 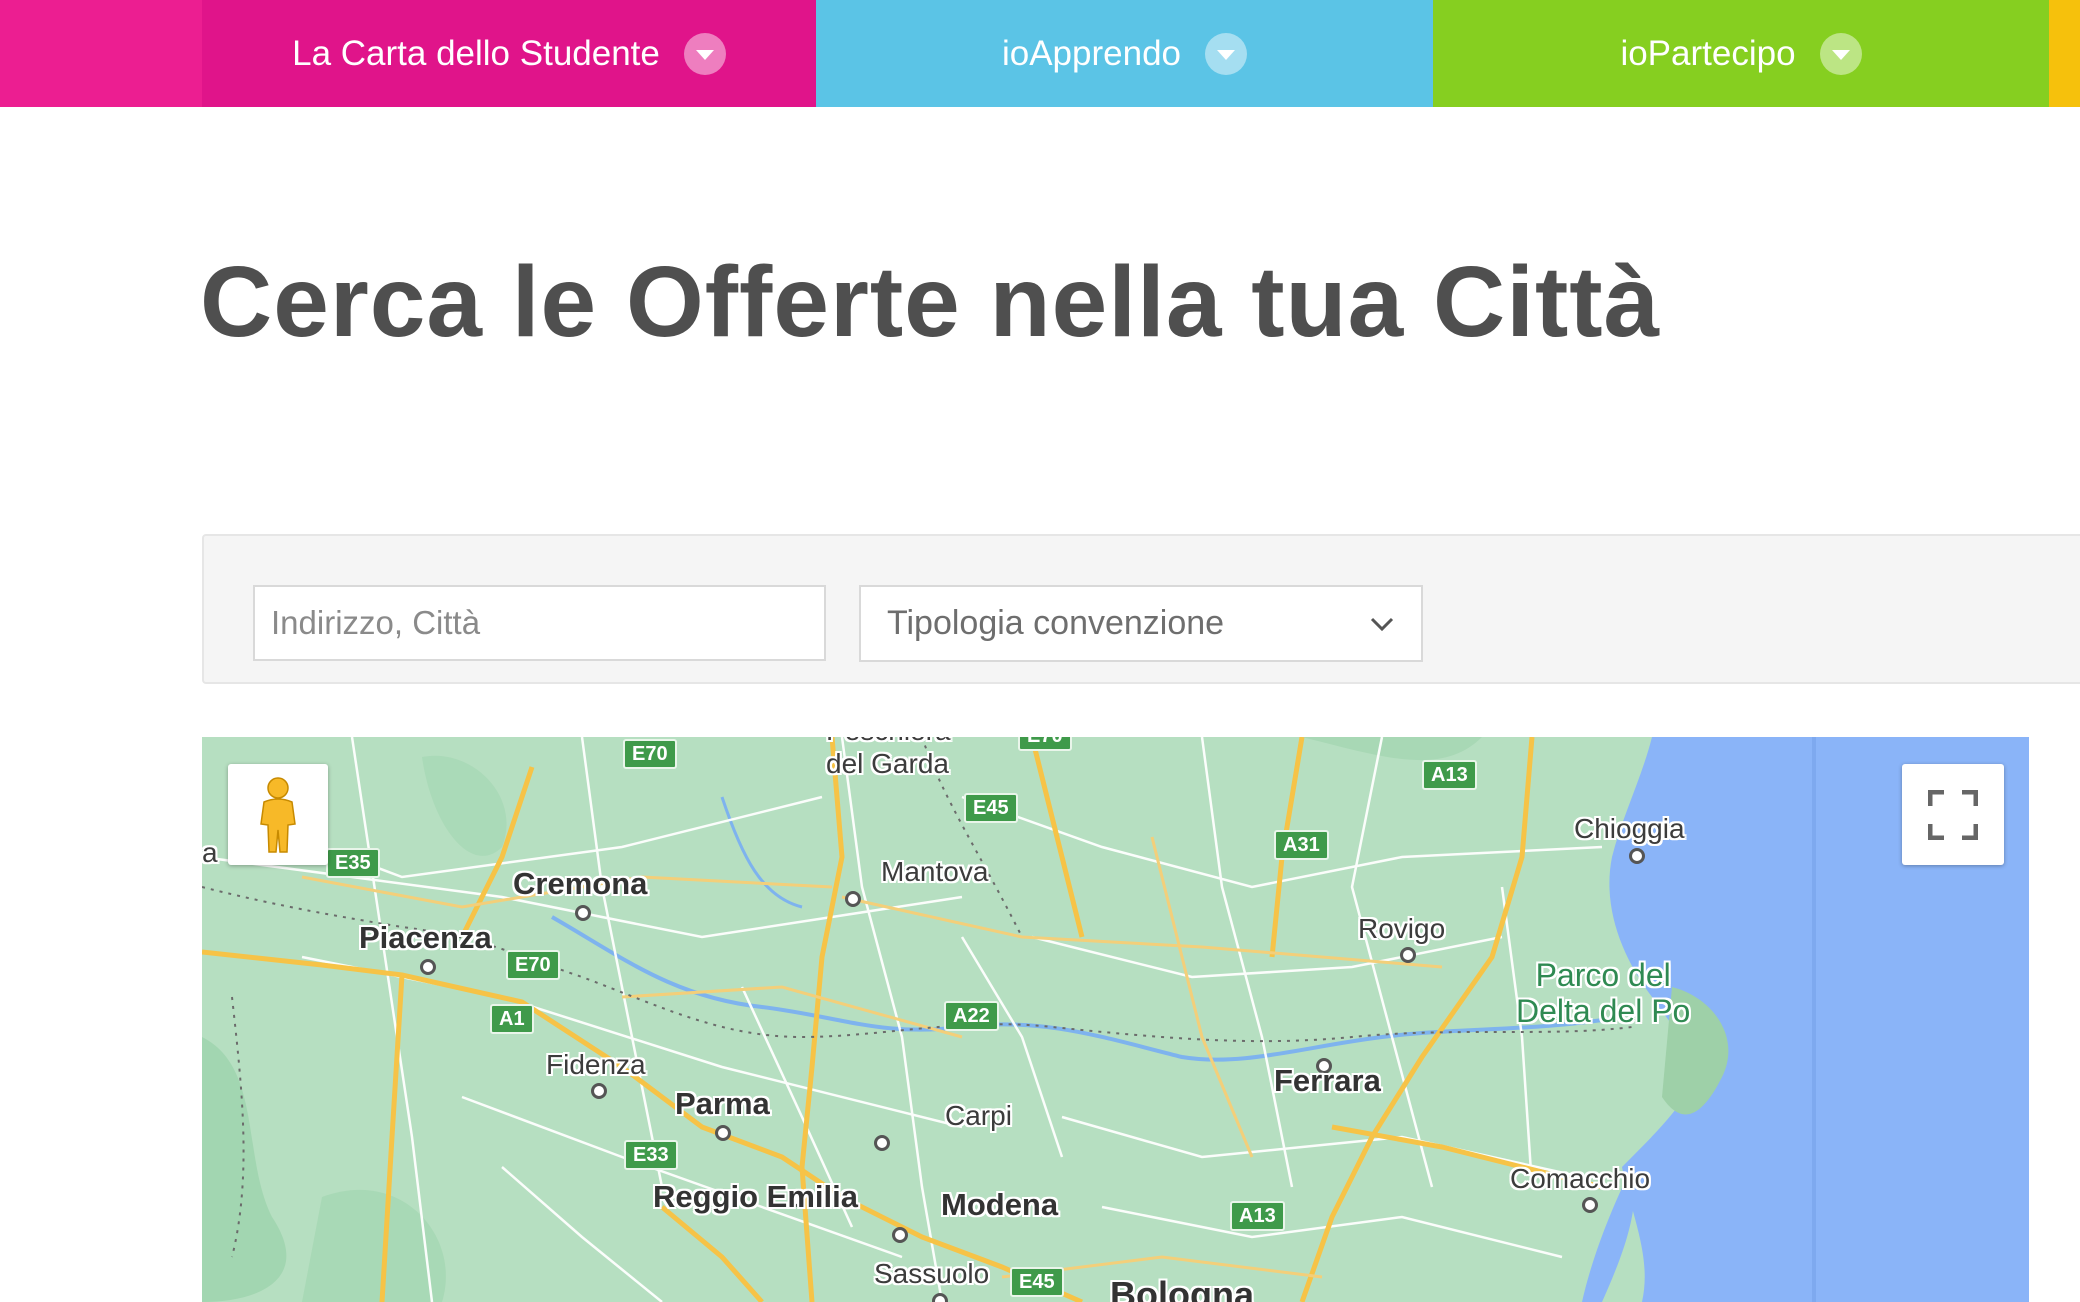 I want to click on map-label-mantova: Mantova, so click(x=935, y=871).